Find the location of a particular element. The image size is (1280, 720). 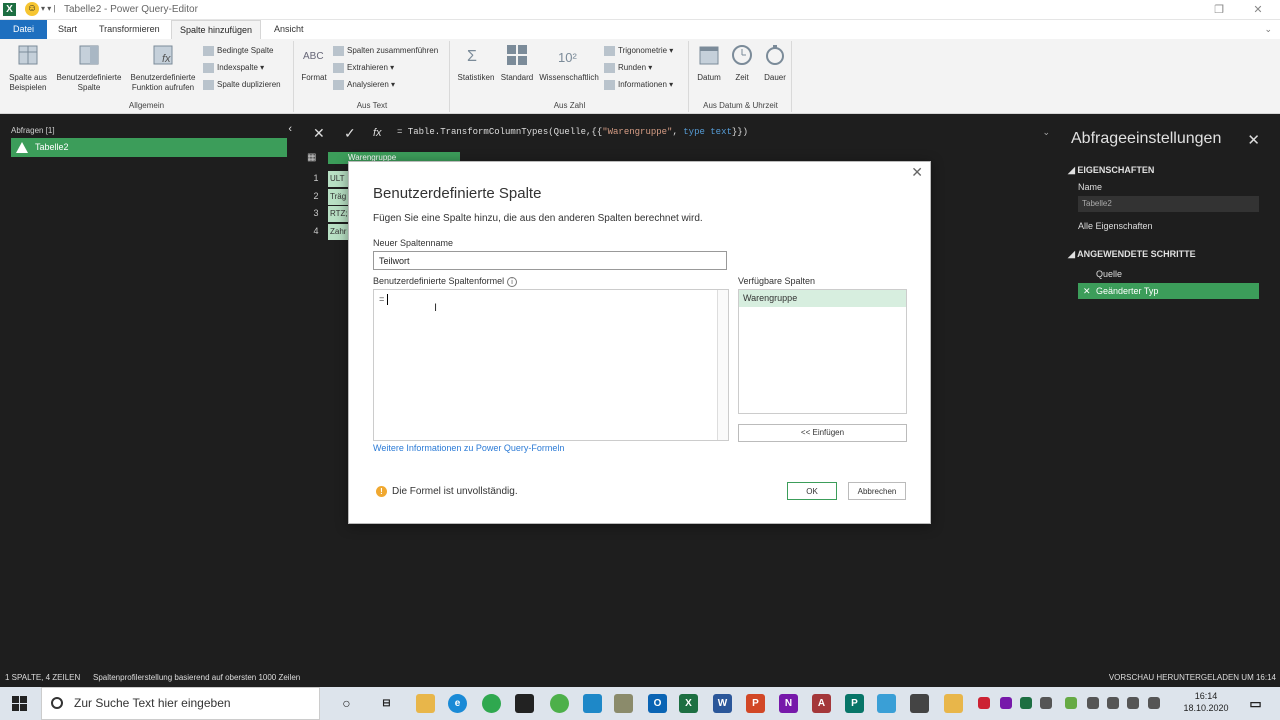

date-button: Datum is located at coordinates (709, 63).